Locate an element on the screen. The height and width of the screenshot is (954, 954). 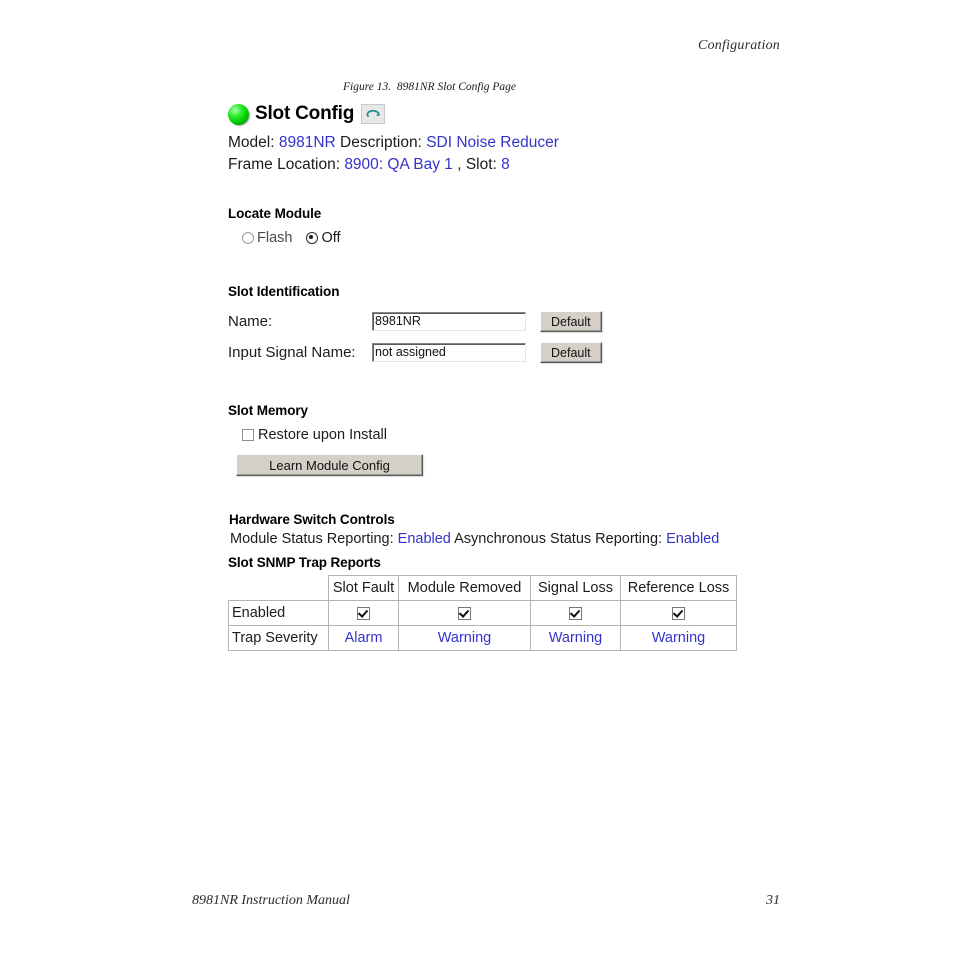
enabled-checkbox-module-removed is located at coordinates (464, 613).